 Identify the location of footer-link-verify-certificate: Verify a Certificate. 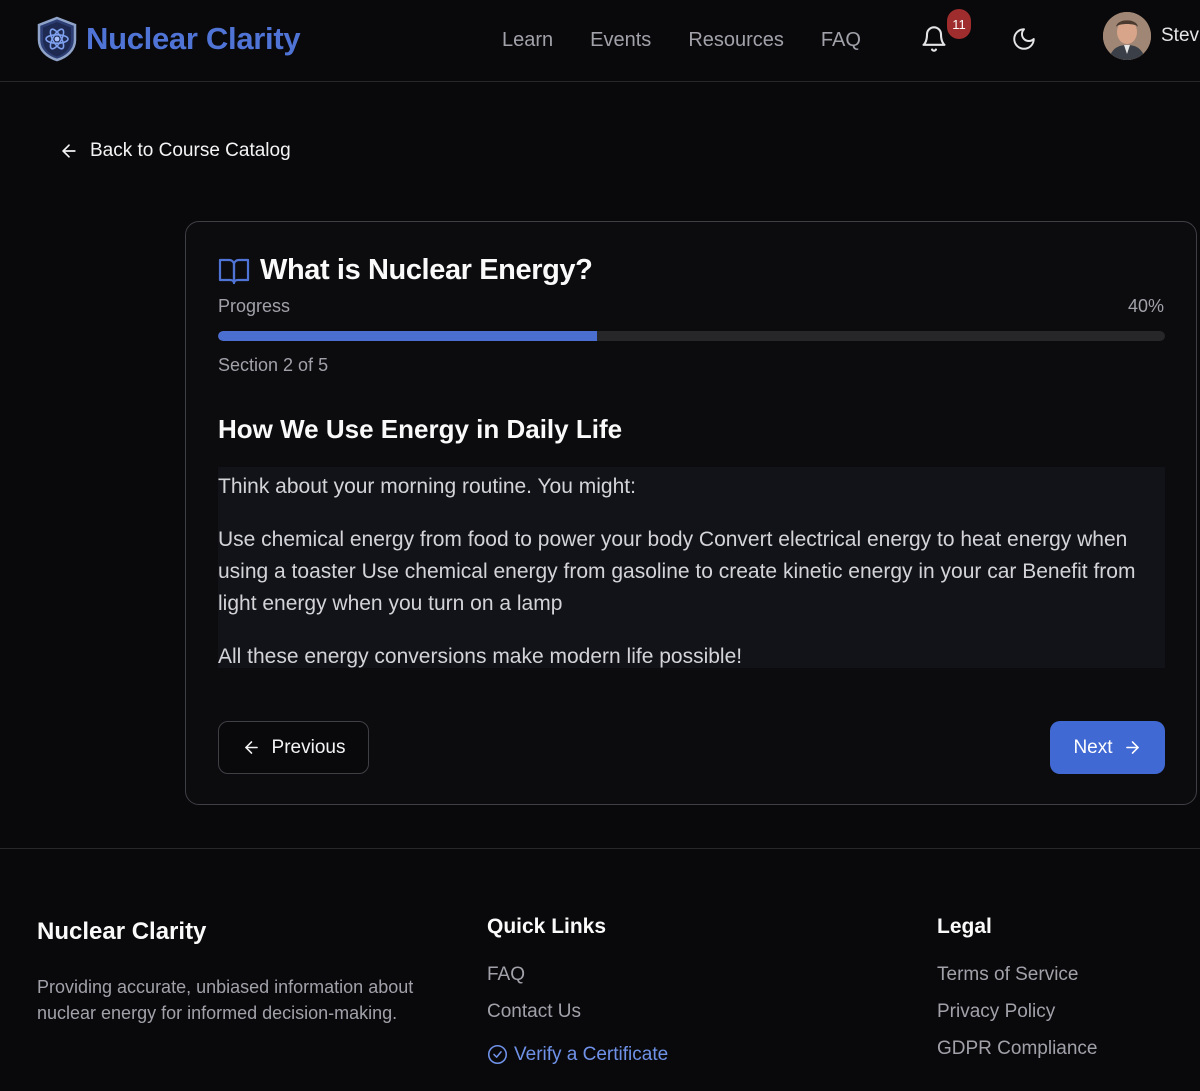
(577, 1054).